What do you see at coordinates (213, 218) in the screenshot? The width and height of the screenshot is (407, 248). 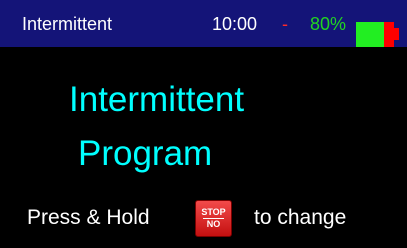 I see `stop-no-key-icon: STOP NO` at bounding box center [213, 218].